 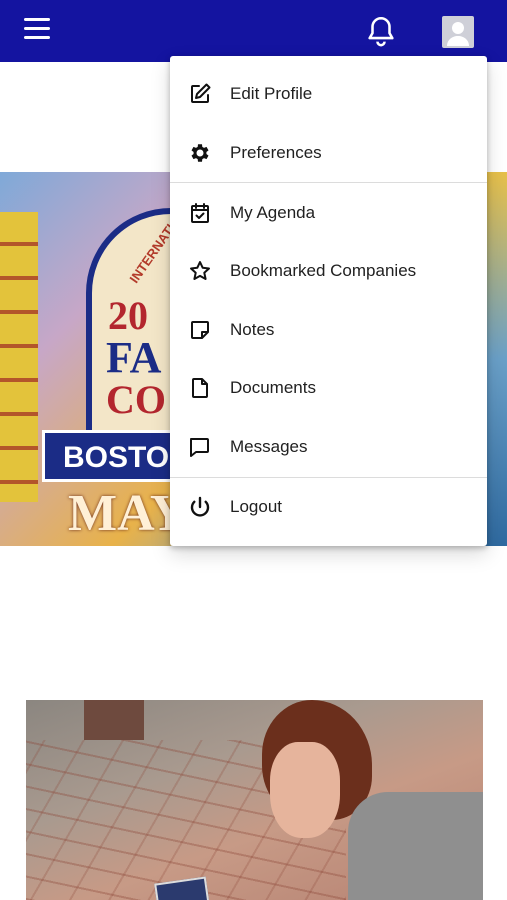 I want to click on banner-brick-column, so click(x=19, y=357).